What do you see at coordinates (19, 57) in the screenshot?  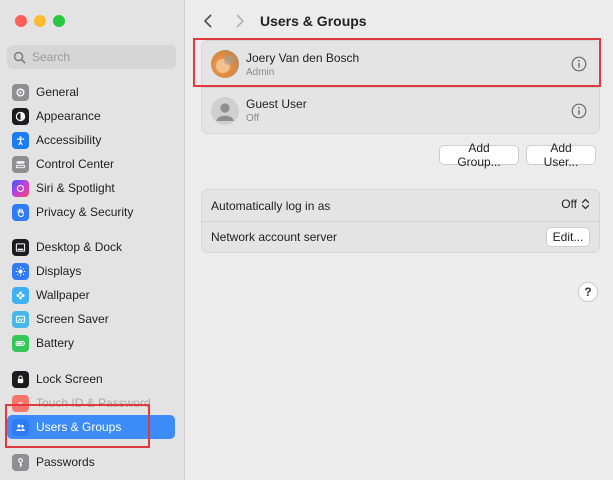 I see `search-icon` at bounding box center [19, 57].